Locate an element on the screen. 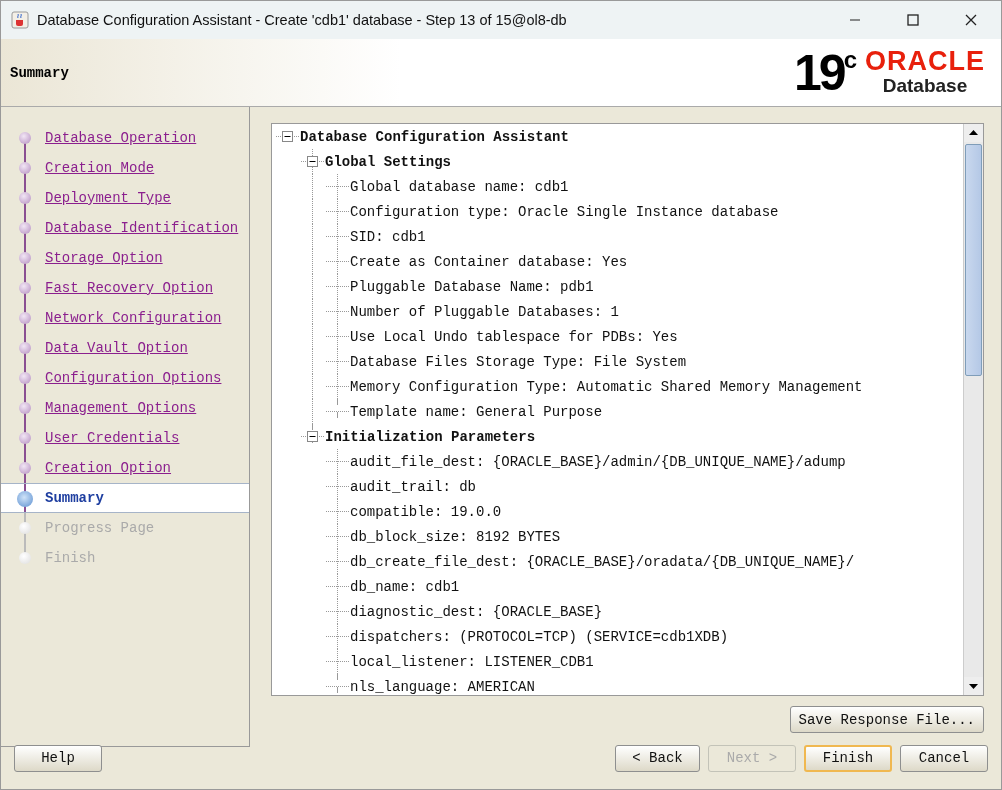 This screenshot has height=790, width=1002. dialog-button: Finish is located at coordinates (848, 758).